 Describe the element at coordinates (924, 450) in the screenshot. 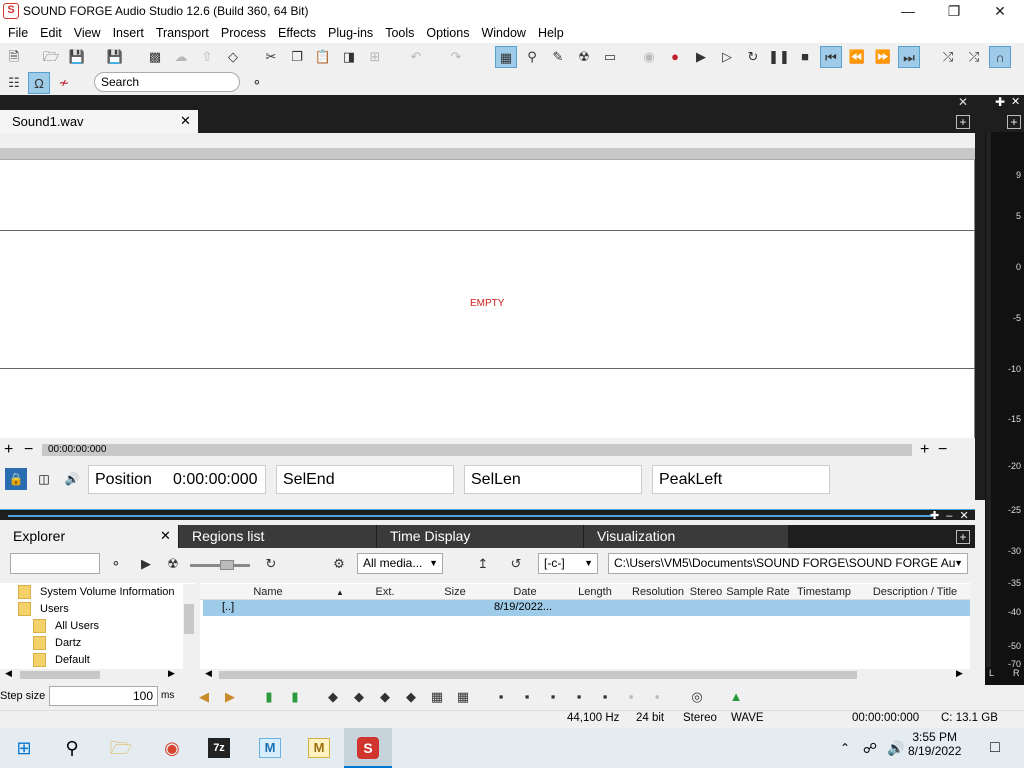

I see `level-zoom-in-icon: +` at that location.